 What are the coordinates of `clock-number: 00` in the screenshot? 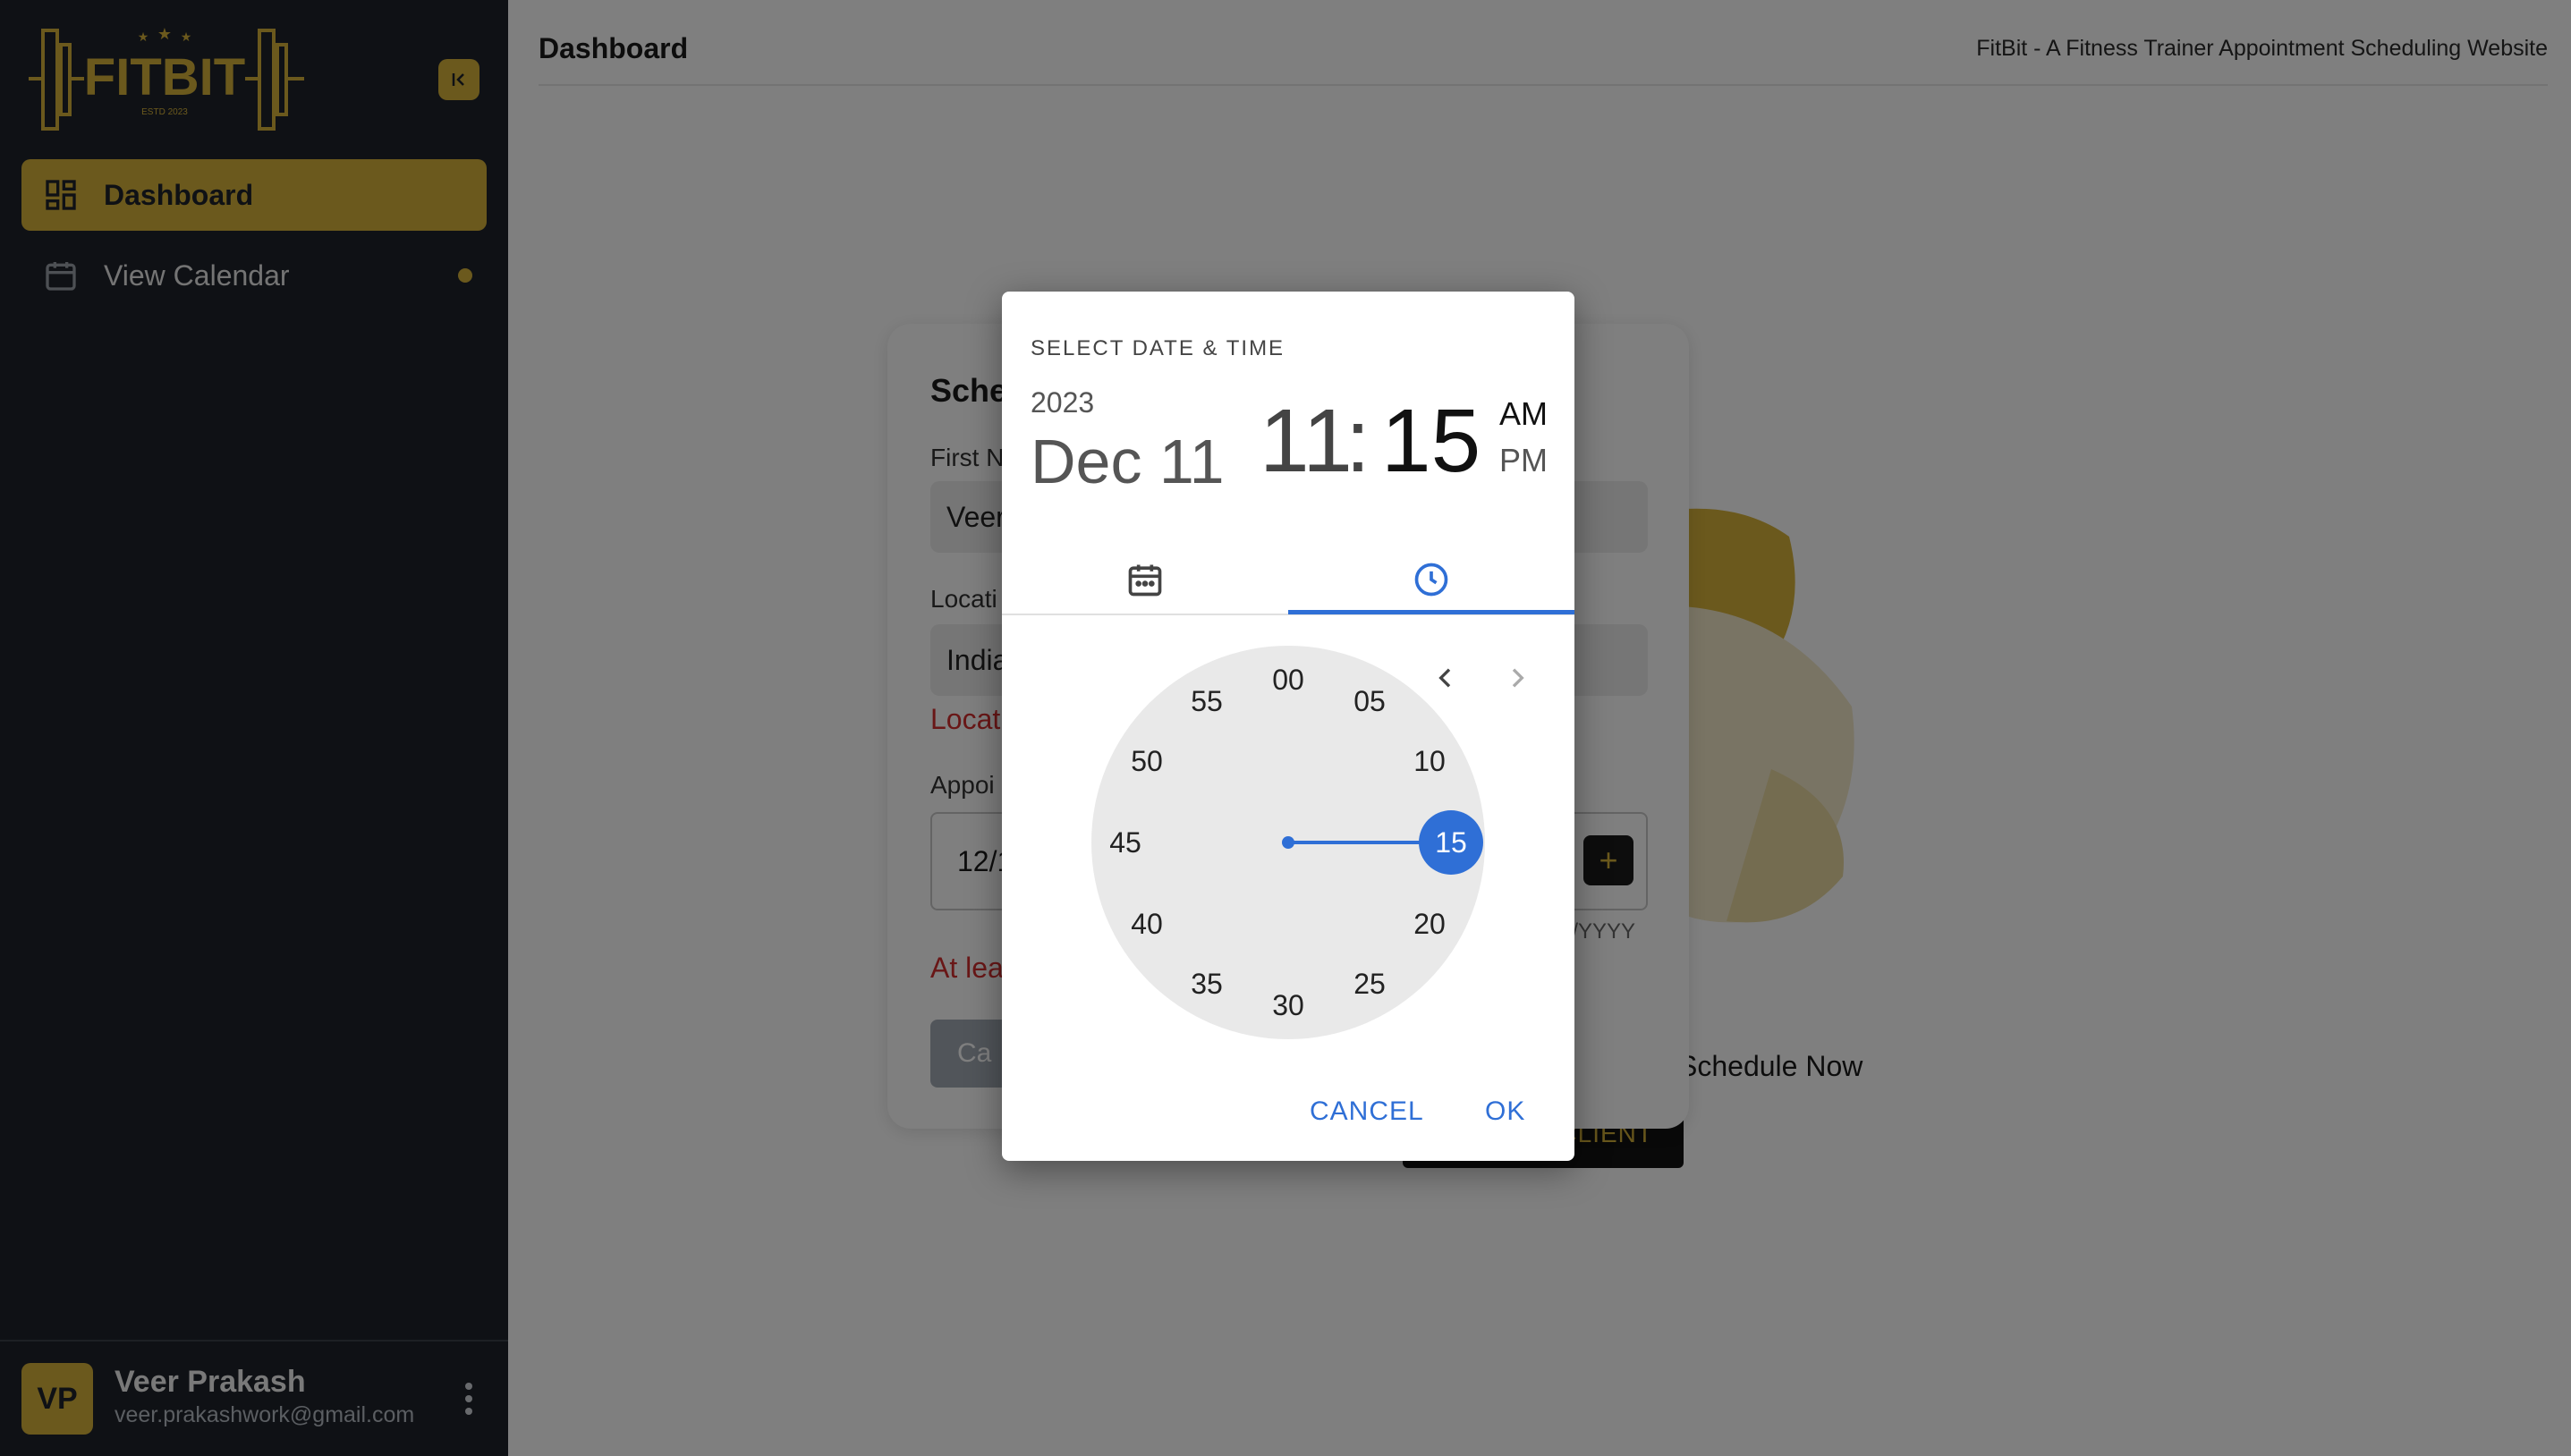 It's located at (1288, 680).